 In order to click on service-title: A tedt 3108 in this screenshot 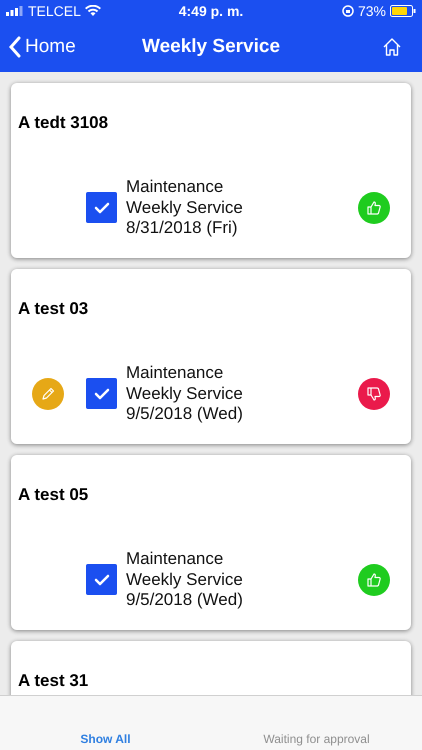, I will do `click(63, 123)`.